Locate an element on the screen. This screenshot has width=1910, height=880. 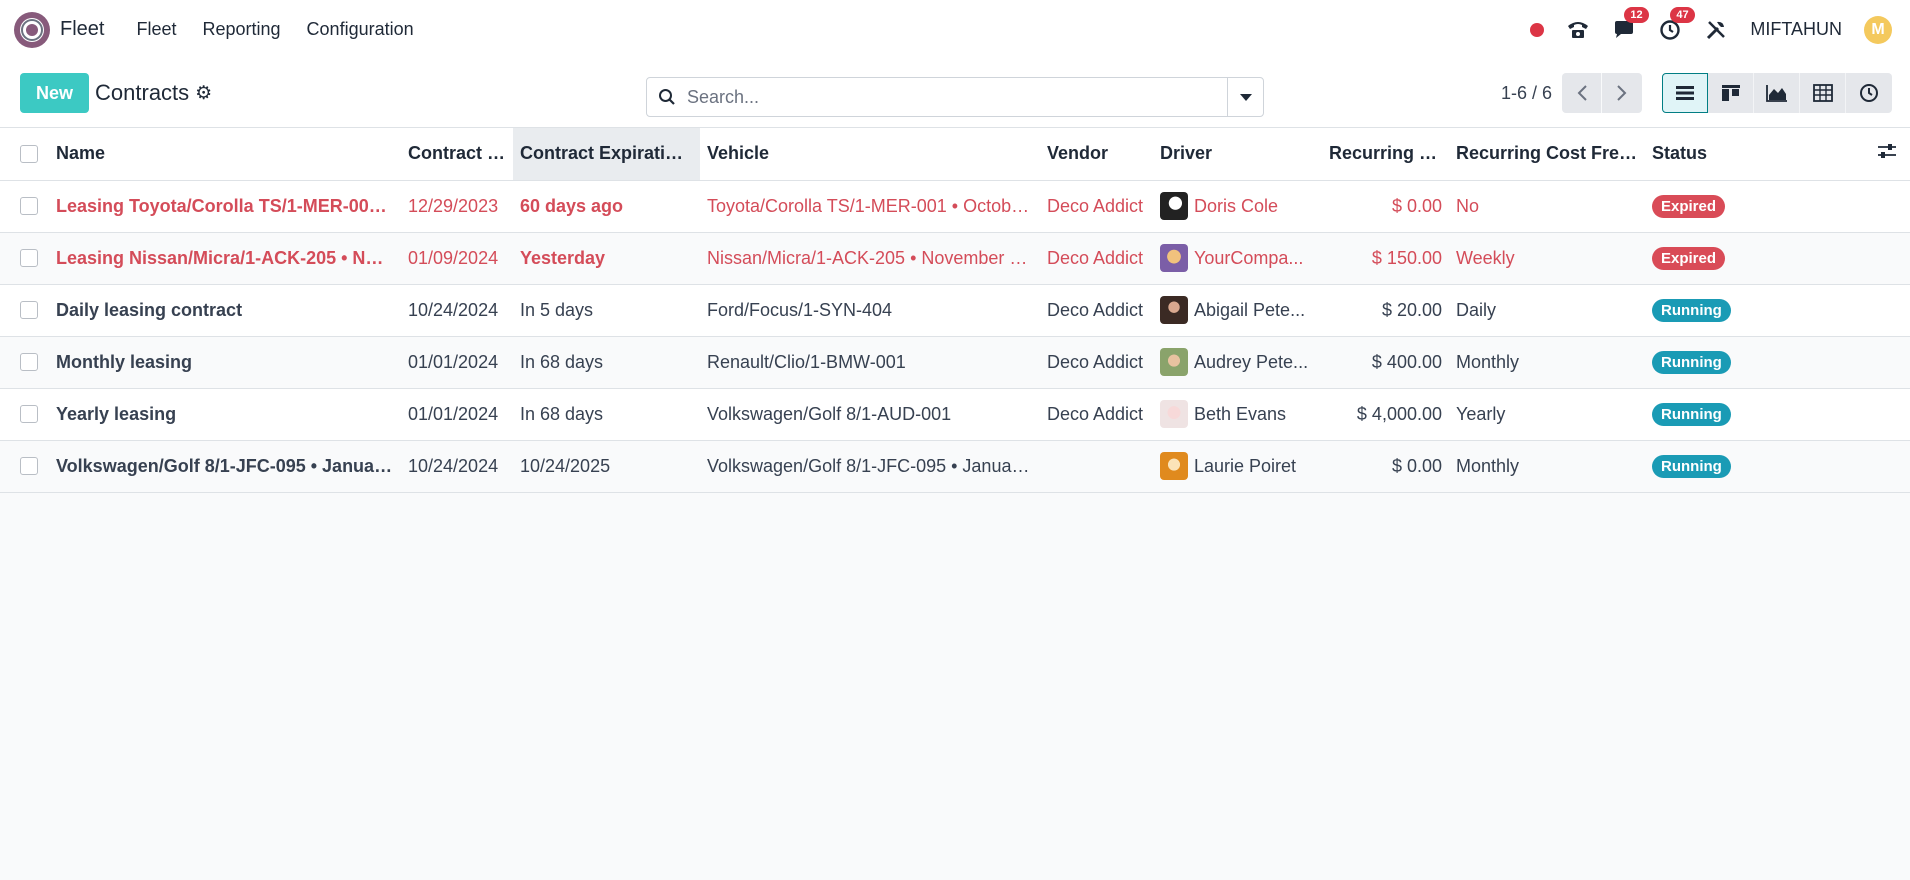
cell-contract-expiration: Yesterday is located at coordinates (606, 258).